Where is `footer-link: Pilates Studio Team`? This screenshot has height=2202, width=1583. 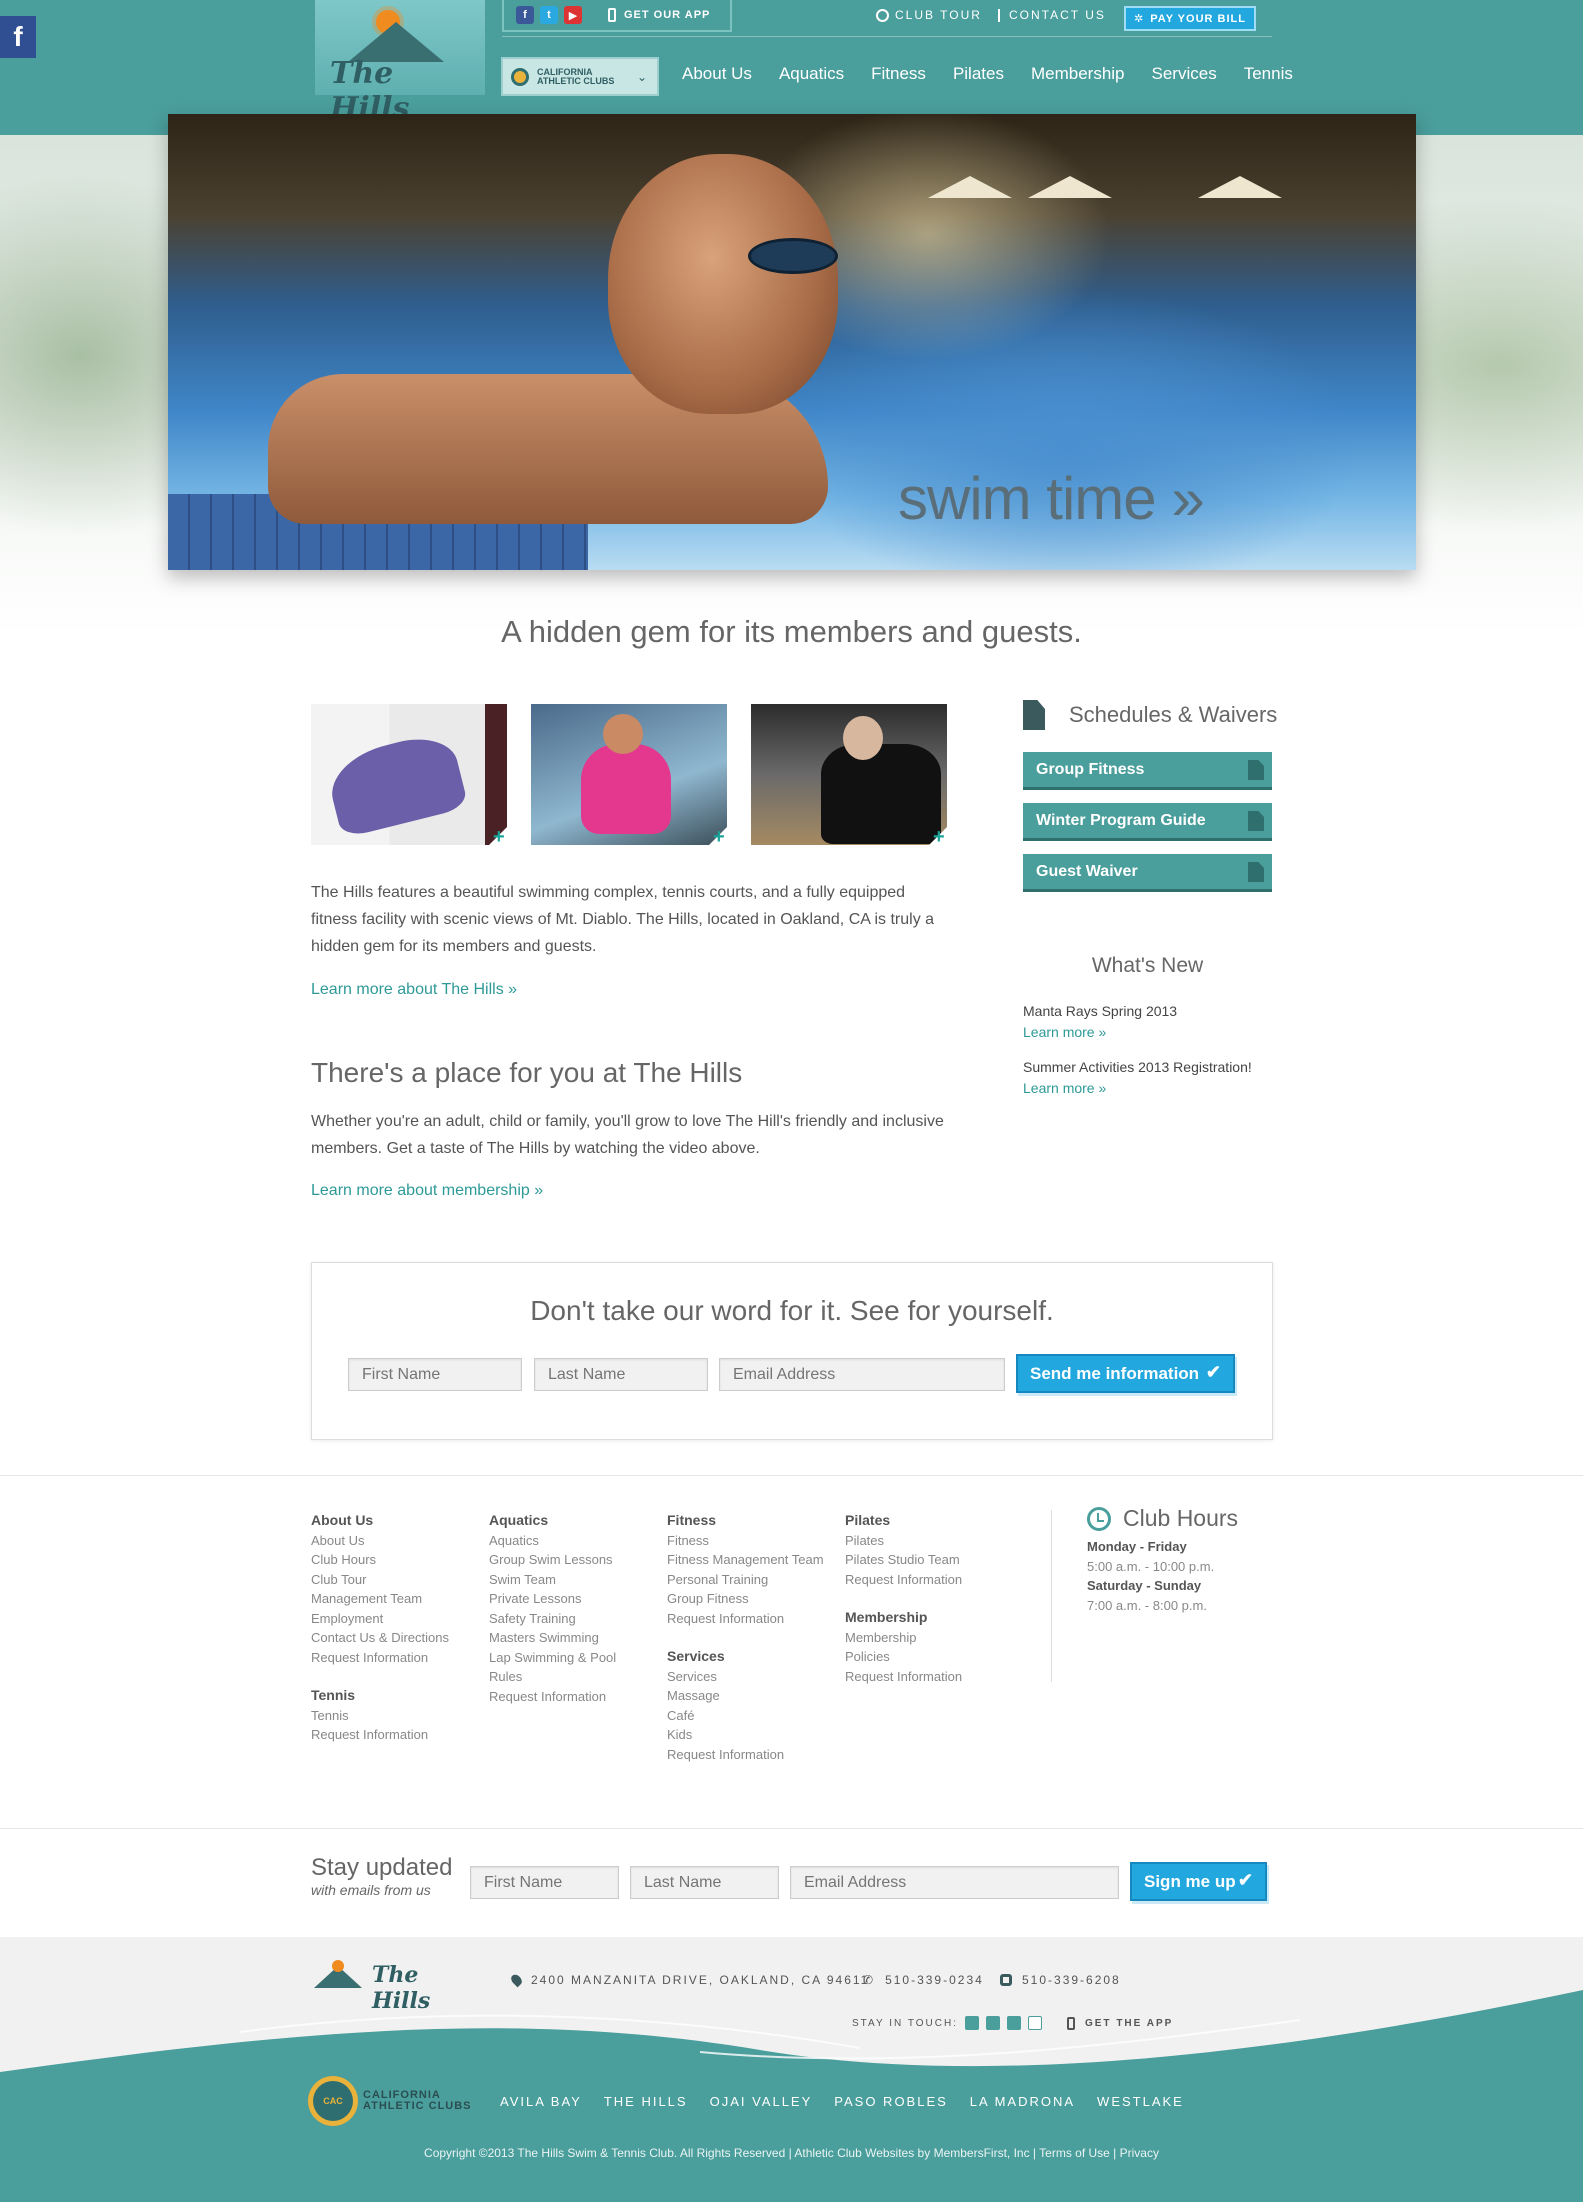 footer-link: Pilates Studio Team is located at coordinates (902, 1559).